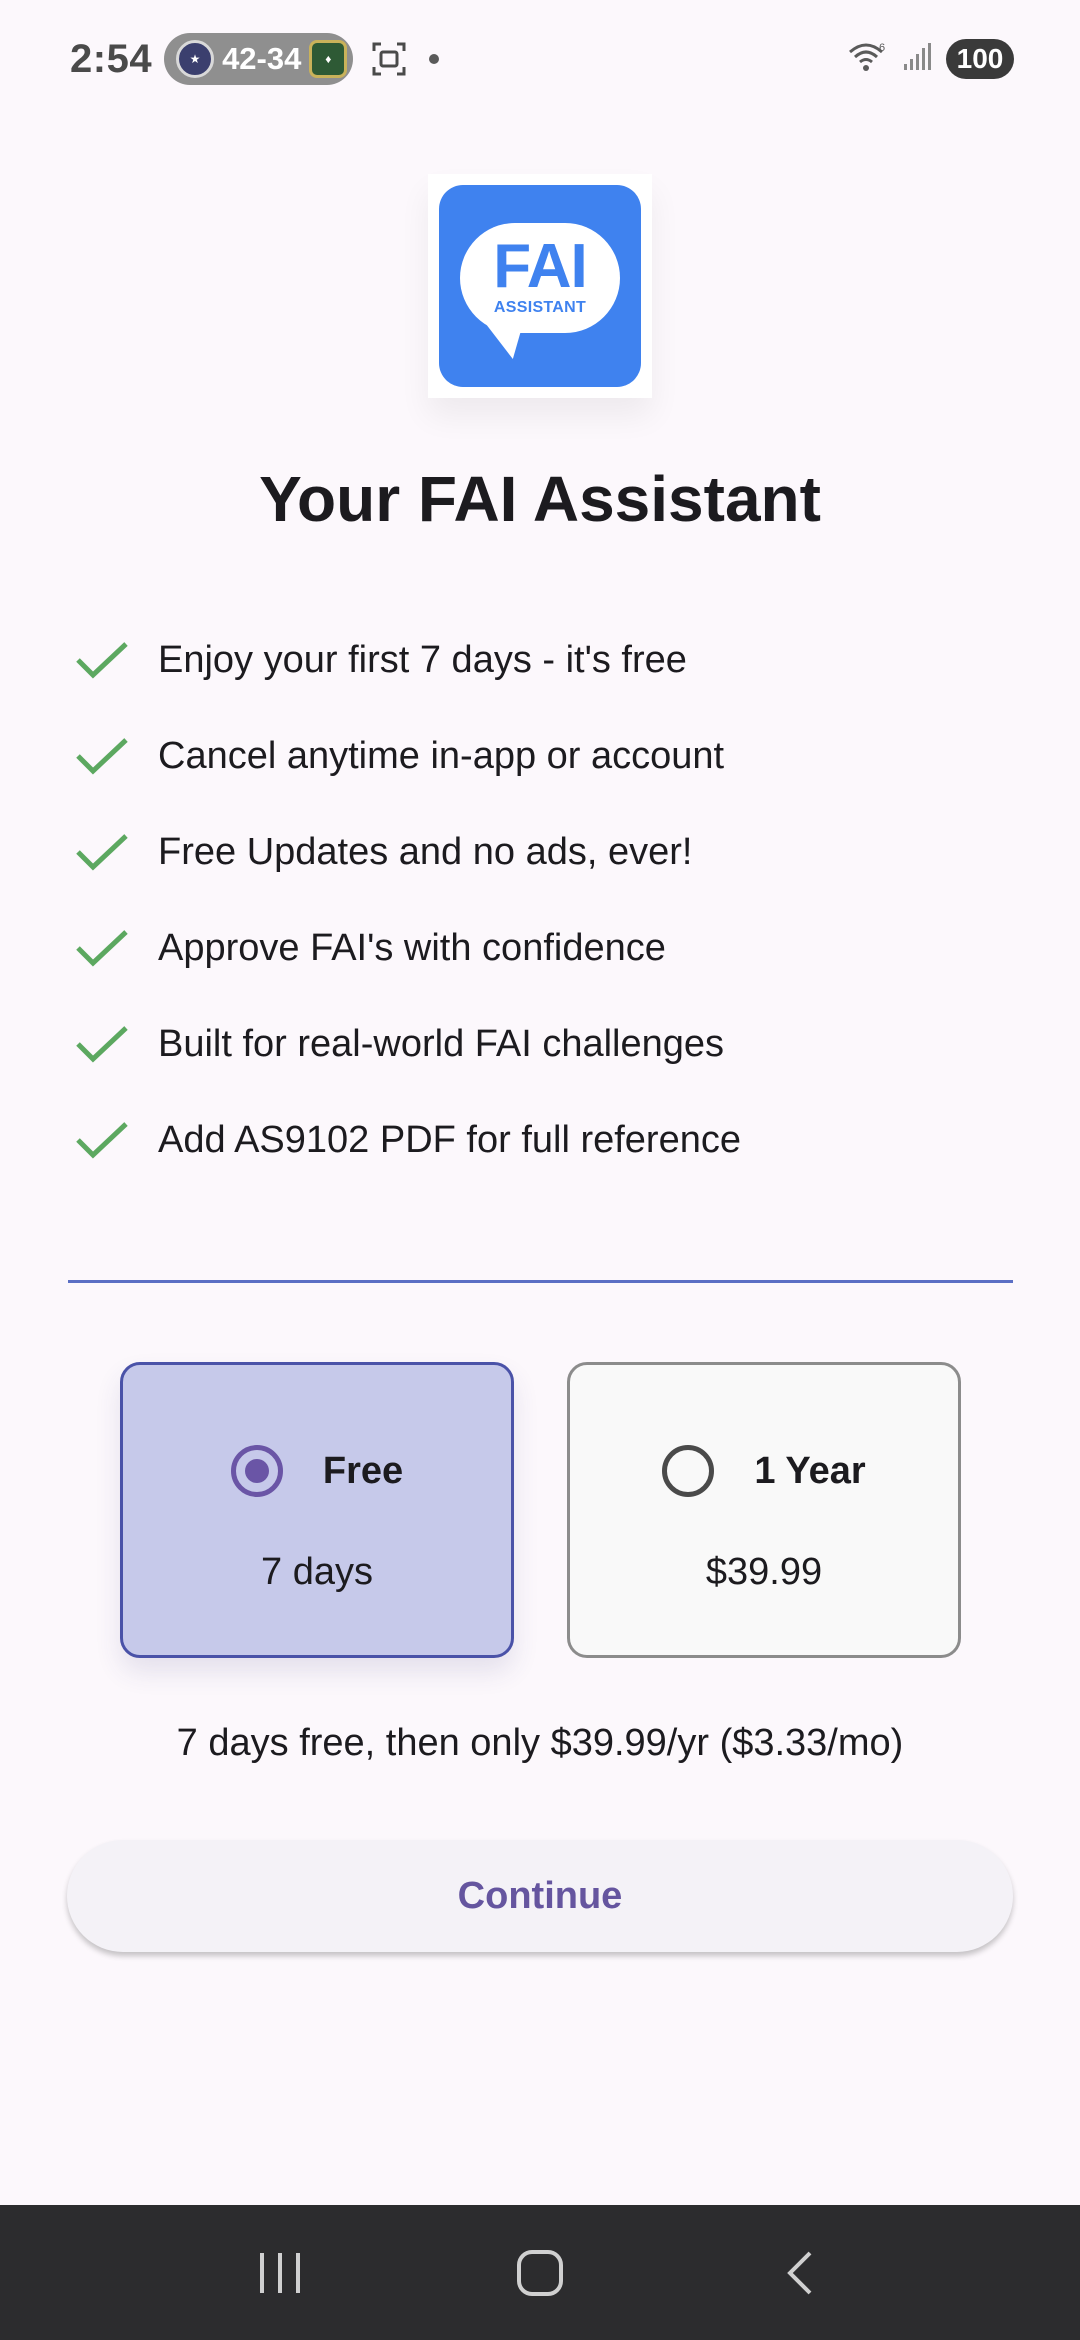  What do you see at coordinates (540, 307) in the screenshot?
I see `logo-subtext: ASSISTANT` at bounding box center [540, 307].